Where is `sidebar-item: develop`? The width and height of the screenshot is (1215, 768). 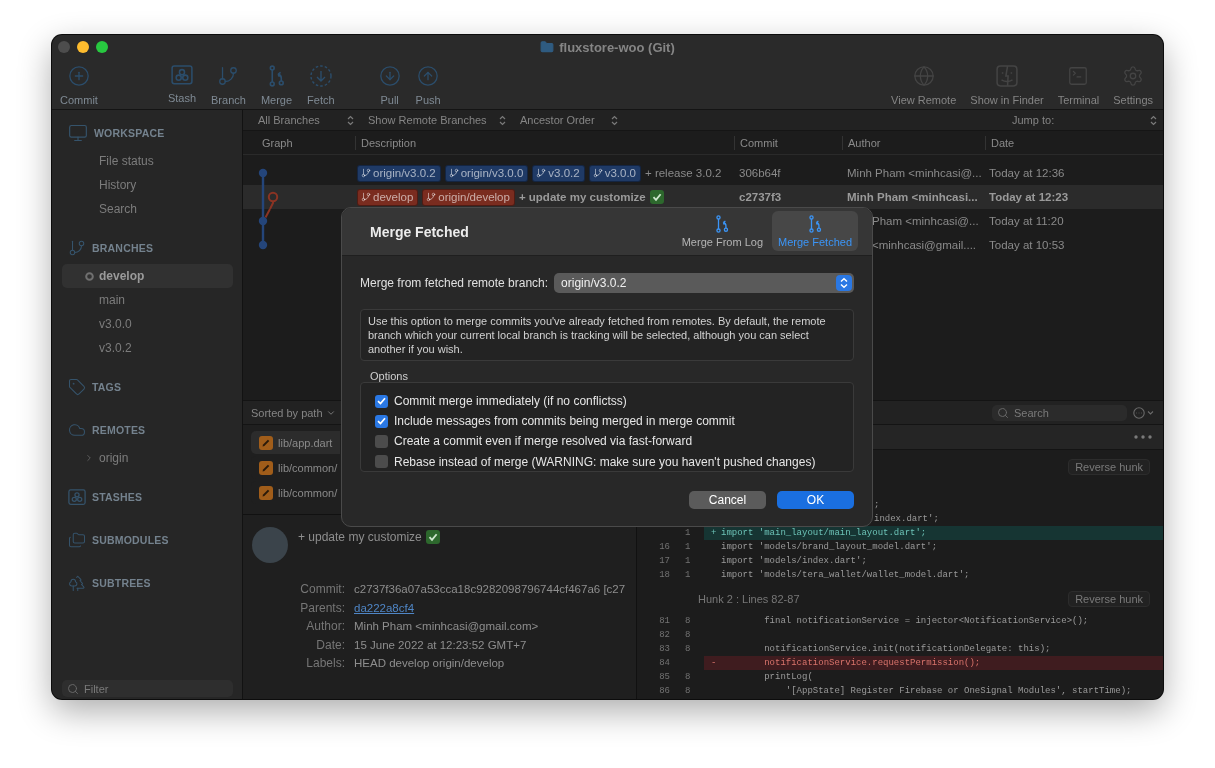 sidebar-item: develop is located at coordinates (147, 276).